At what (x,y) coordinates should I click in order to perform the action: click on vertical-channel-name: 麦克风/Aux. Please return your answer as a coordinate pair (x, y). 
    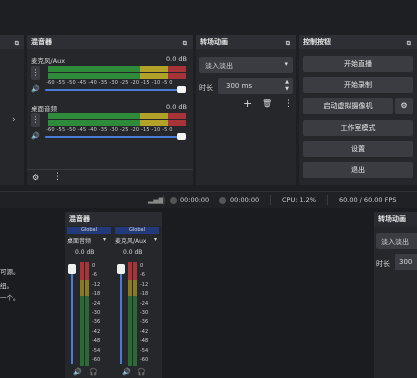
    Looking at the image, I should click on (131, 241).